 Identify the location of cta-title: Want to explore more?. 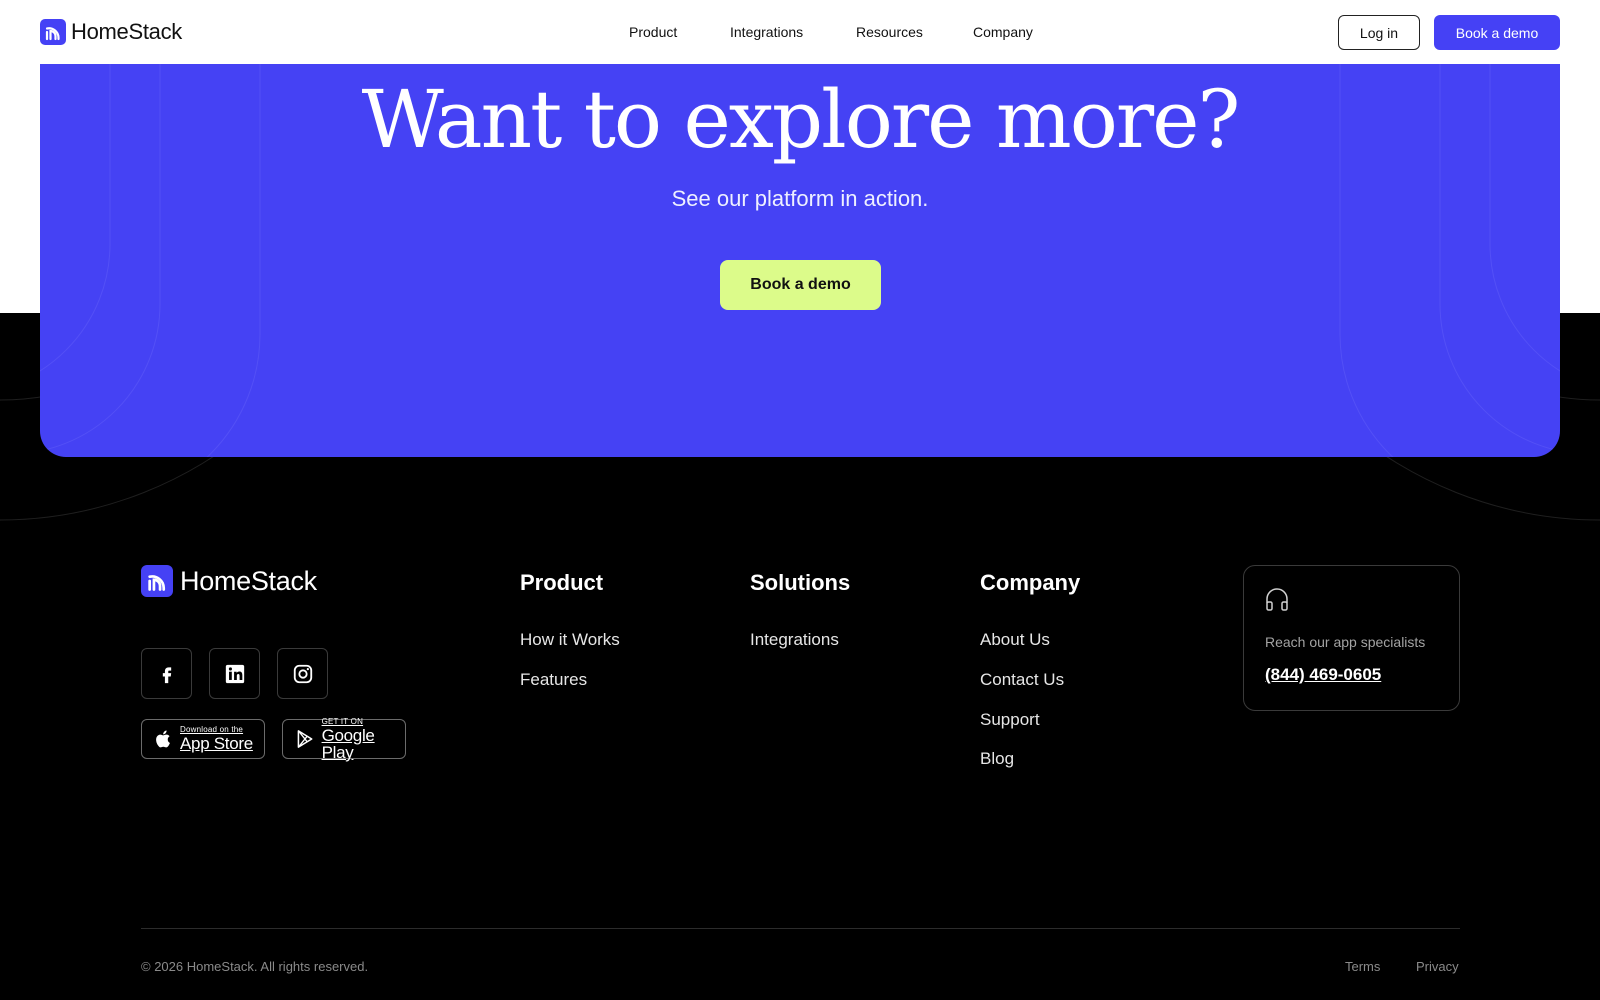
(801, 119).